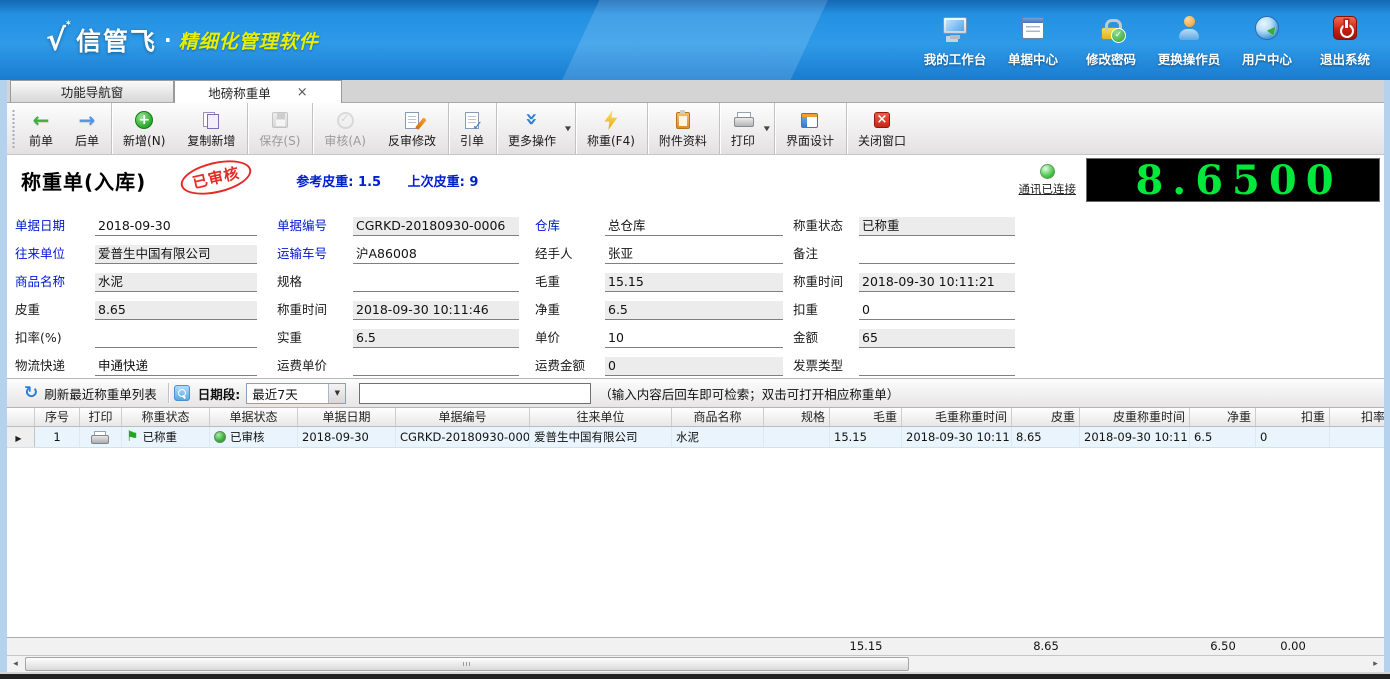  I want to click on more-icon, so click(532, 120).